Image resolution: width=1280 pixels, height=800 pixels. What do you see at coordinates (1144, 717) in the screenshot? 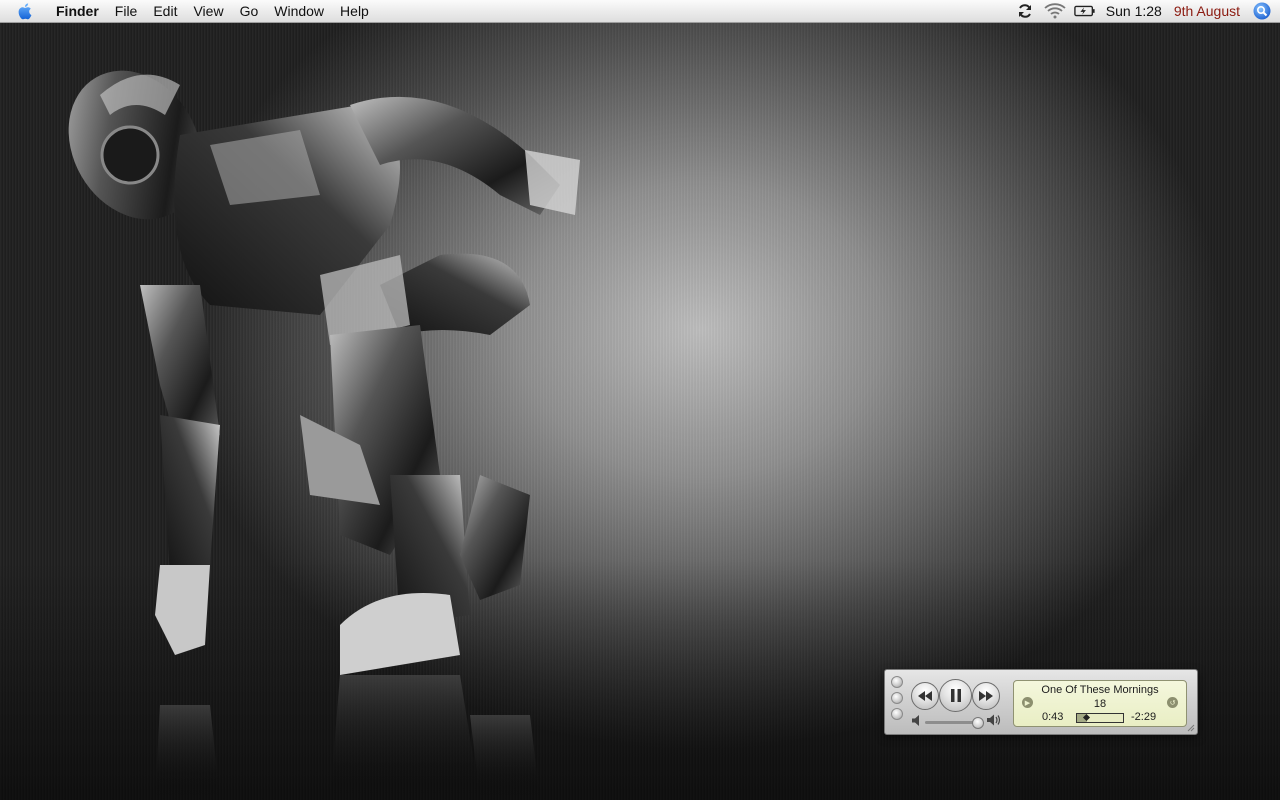
I see `remaining-time: -2:29` at bounding box center [1144, 717].